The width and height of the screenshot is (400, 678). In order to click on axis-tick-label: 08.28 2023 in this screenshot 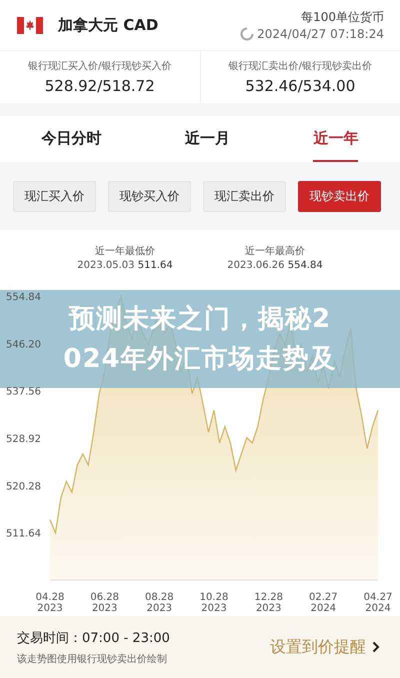, I will do `click(159, 603)`.